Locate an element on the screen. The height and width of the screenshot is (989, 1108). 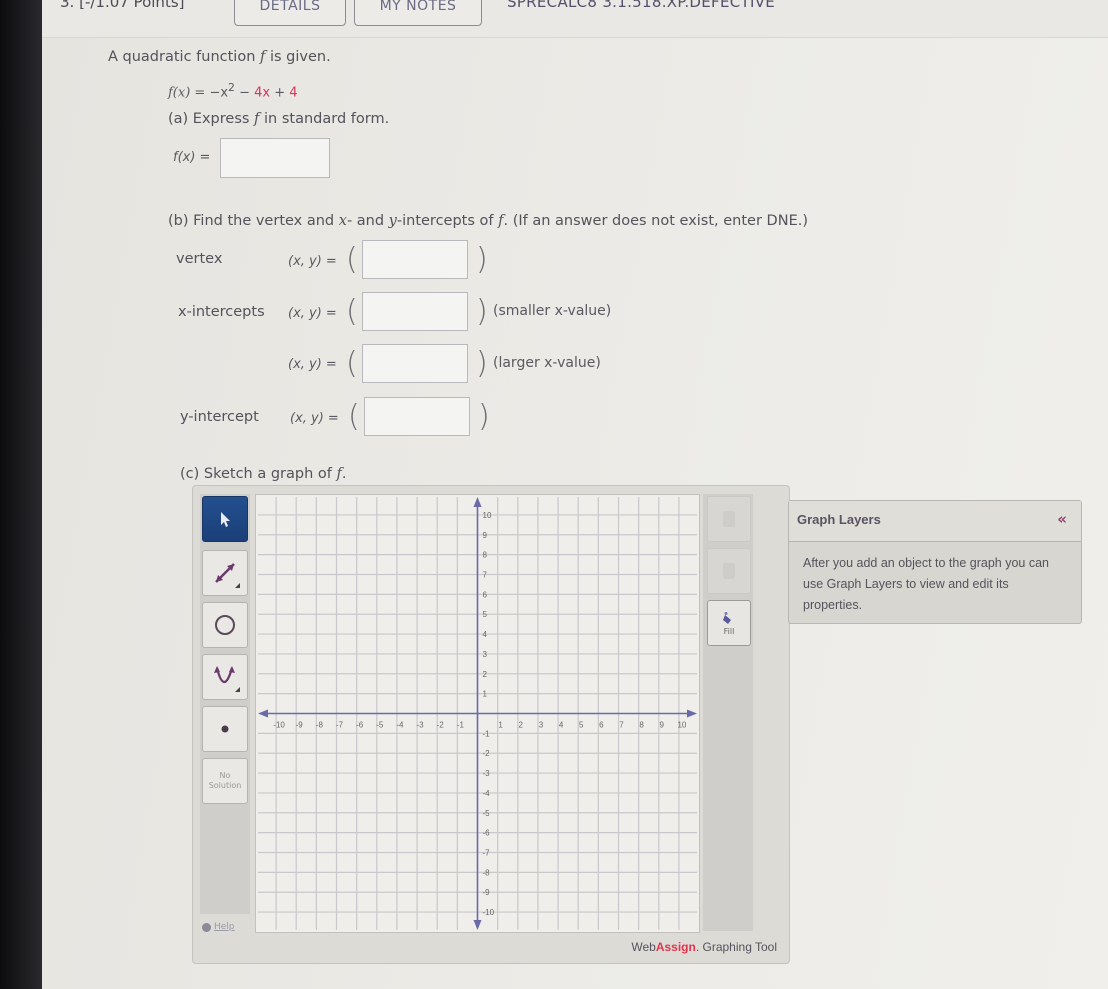
x-intercept-larger-input is located at coordinates (415, 363).